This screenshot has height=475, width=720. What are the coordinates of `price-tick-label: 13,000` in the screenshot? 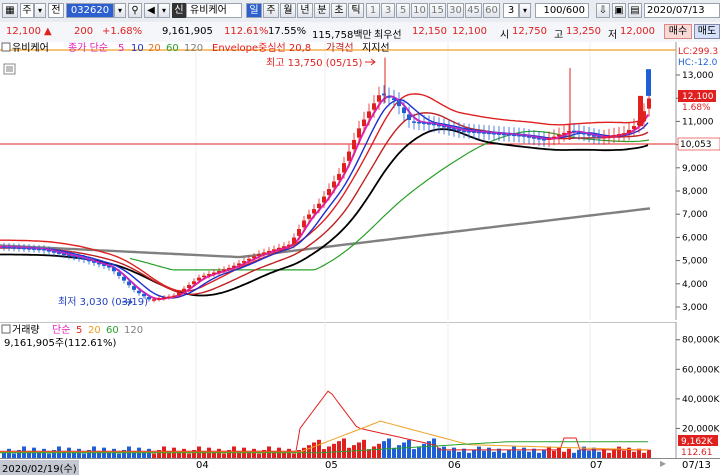 It's located at (698, 76).